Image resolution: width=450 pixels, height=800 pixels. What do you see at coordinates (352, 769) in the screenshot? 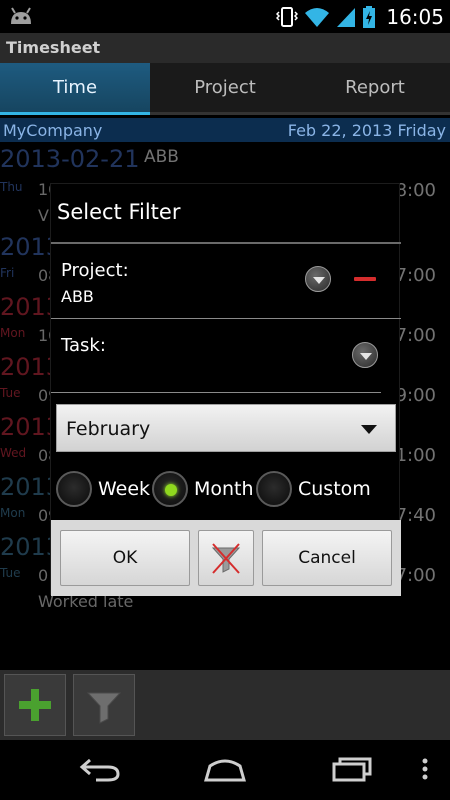
I see `recent-apps-icon` at bounding box center [352, 769].